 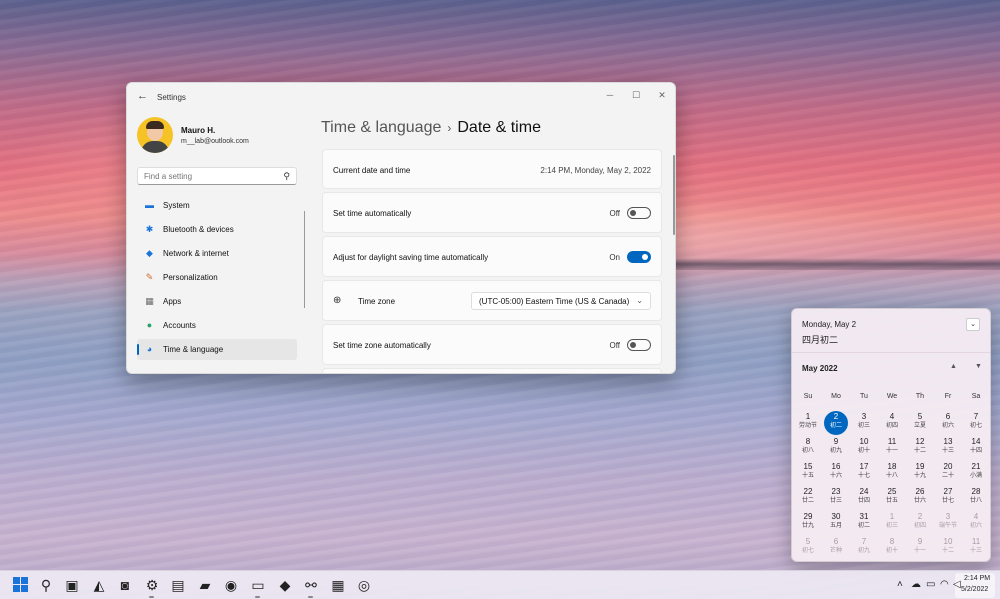 I want to click on minimize-icon: ─, so click(x=610, y=95).